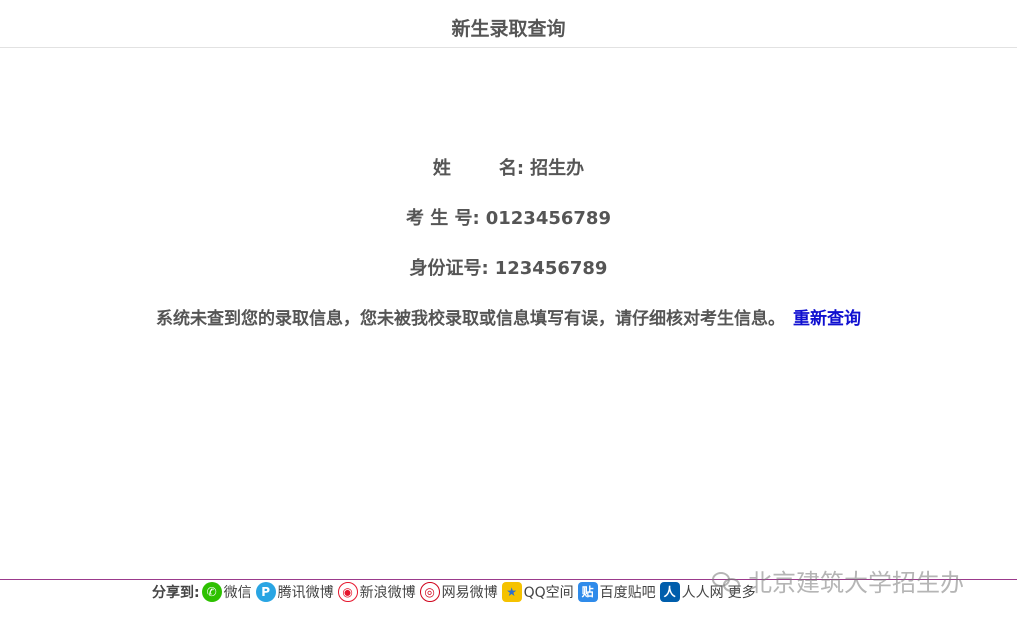  I want to click on share-renren-label: 人人网, so click(702, 593).